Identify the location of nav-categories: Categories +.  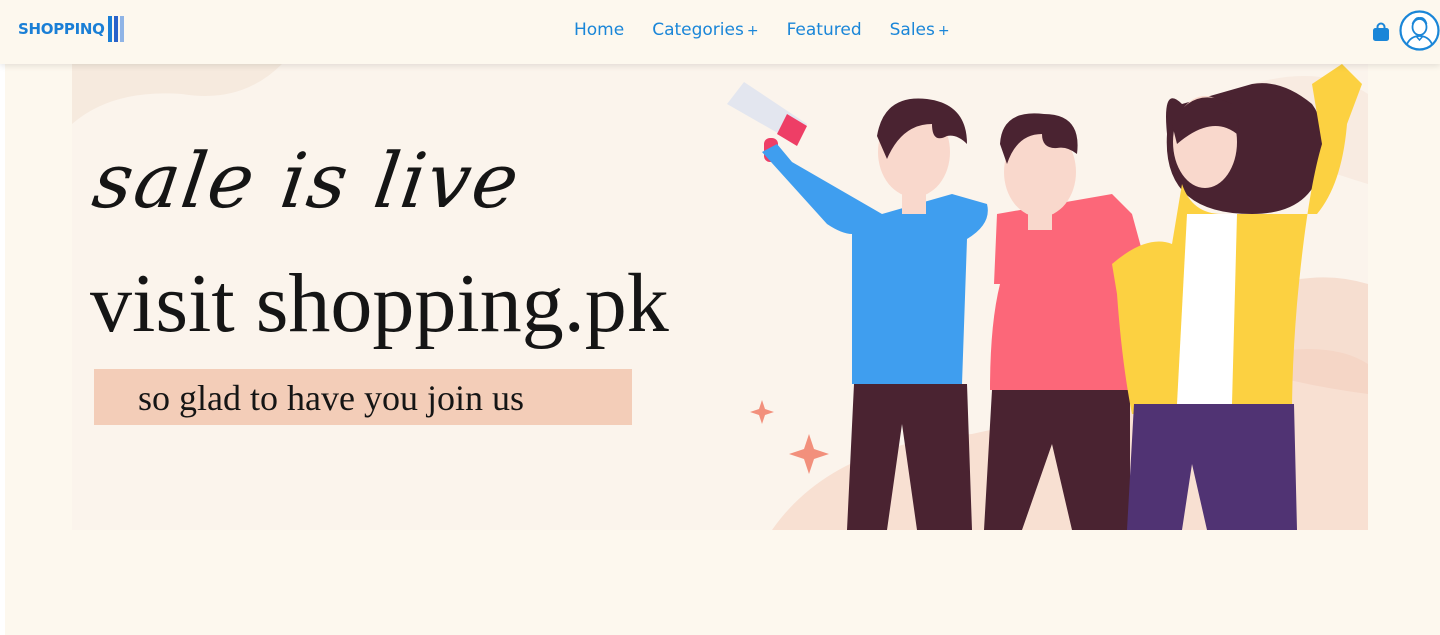
(705, 30).